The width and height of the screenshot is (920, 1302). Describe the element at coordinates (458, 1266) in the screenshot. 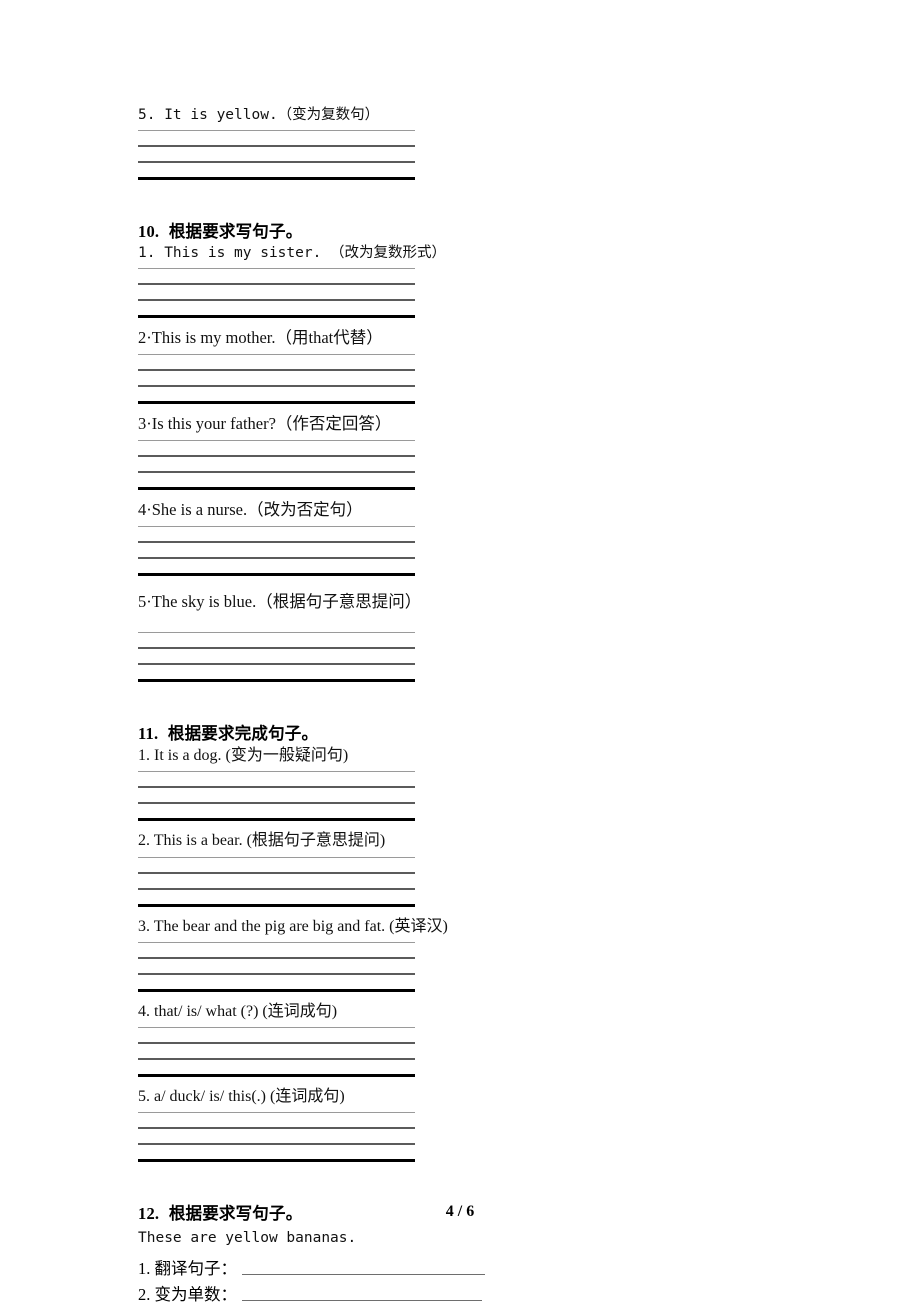

I see `fill-in-row: 1. 翻译句子：` at that location.